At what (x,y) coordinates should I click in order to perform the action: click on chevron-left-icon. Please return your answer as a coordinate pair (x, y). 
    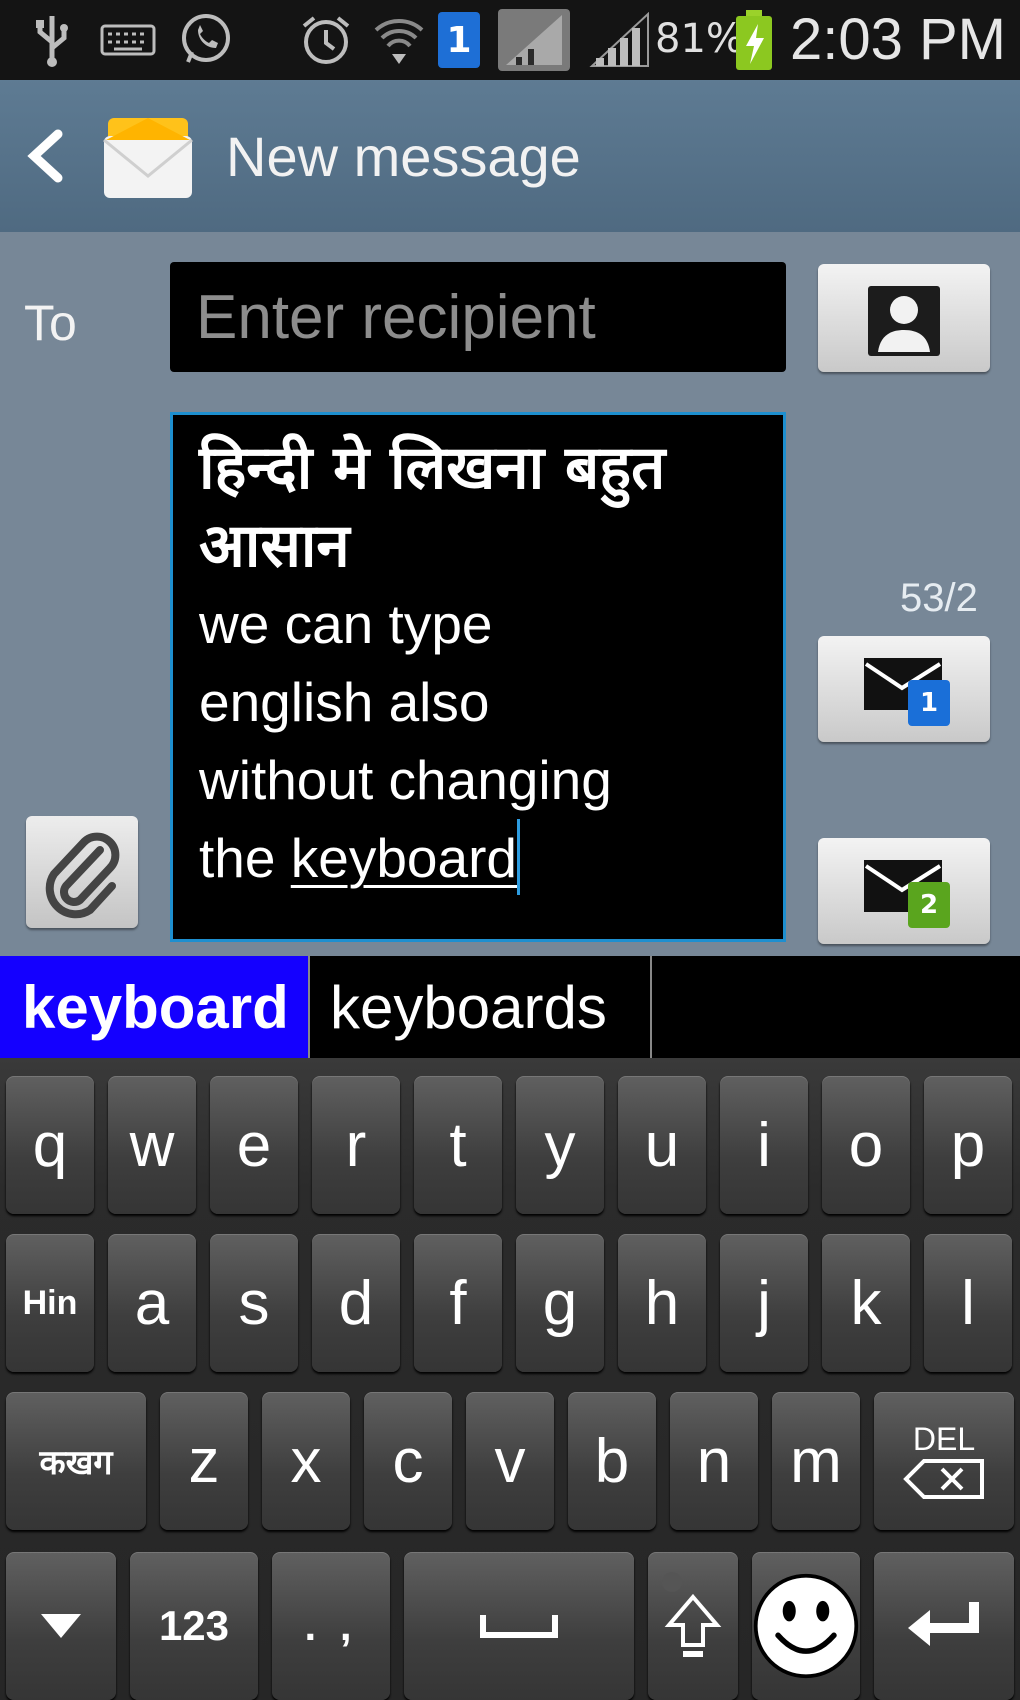
    Looking at the image, I should click on (45, 156).